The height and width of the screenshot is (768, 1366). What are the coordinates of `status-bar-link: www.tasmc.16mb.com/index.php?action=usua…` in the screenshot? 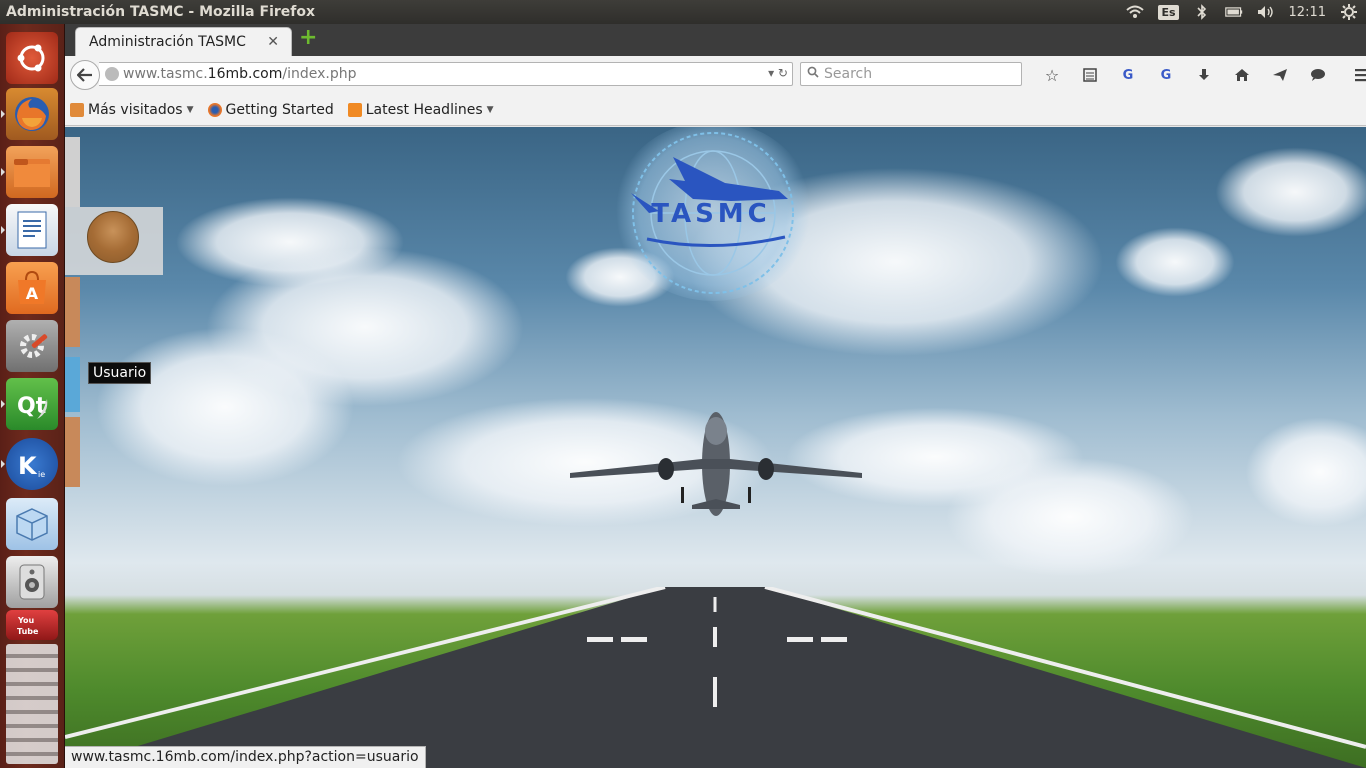 It's located at (245, 757).